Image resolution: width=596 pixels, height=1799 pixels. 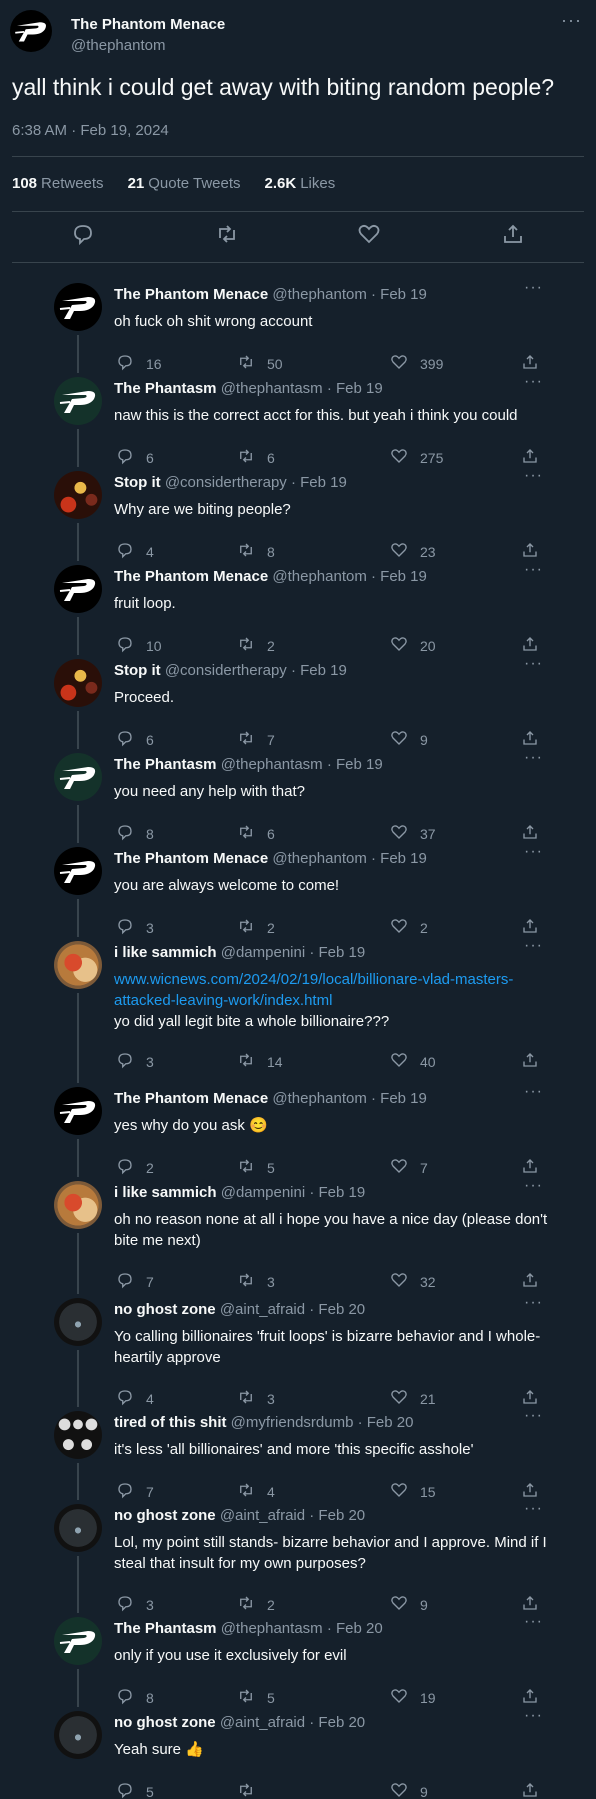 I want to click on retweet-button: 5, so click(x=256, y=1697).